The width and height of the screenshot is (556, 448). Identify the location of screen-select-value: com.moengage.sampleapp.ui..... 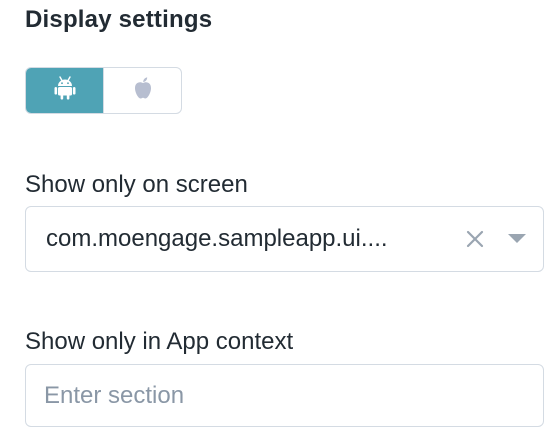
(217, 238).